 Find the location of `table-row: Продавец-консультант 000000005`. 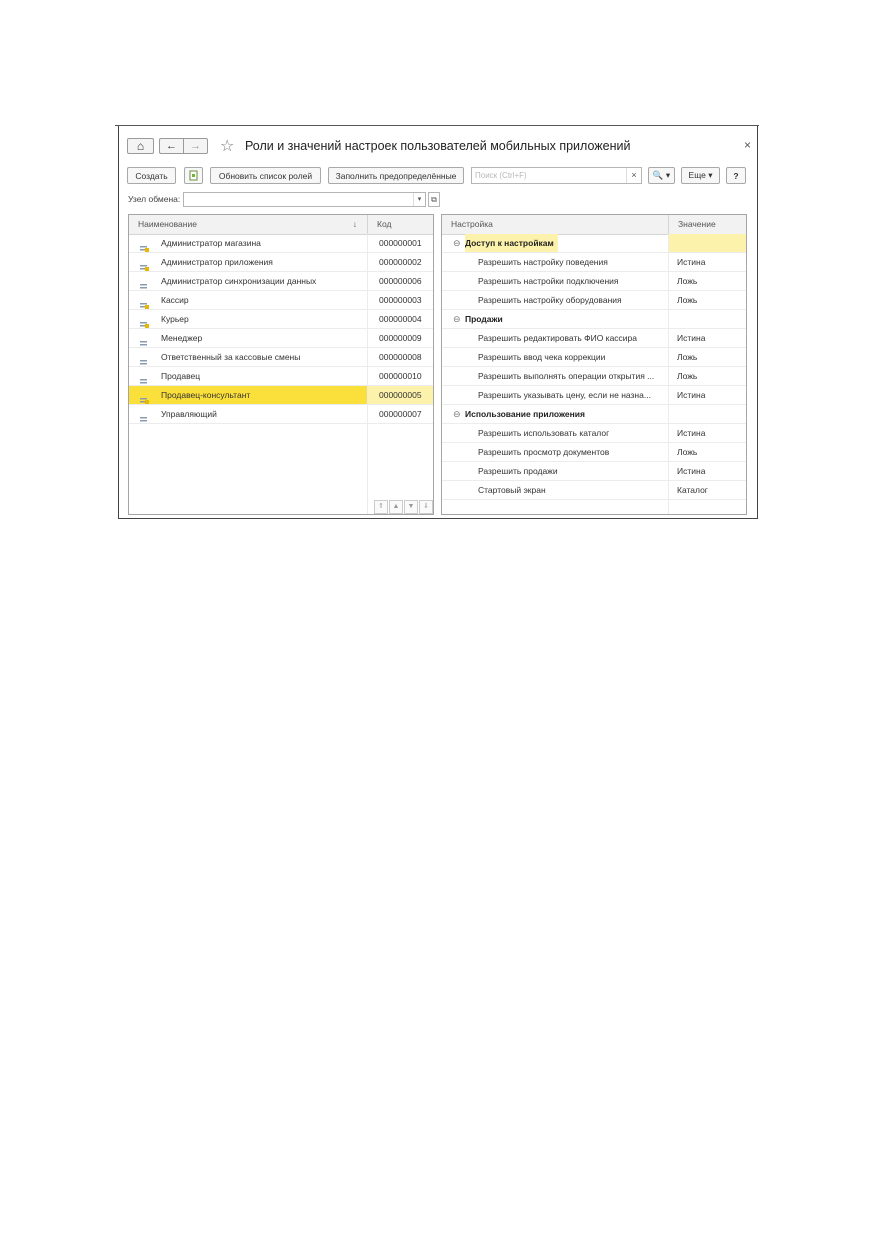

table-row: Продавец-консультант 000000005 is located at coordinates (281, 395).